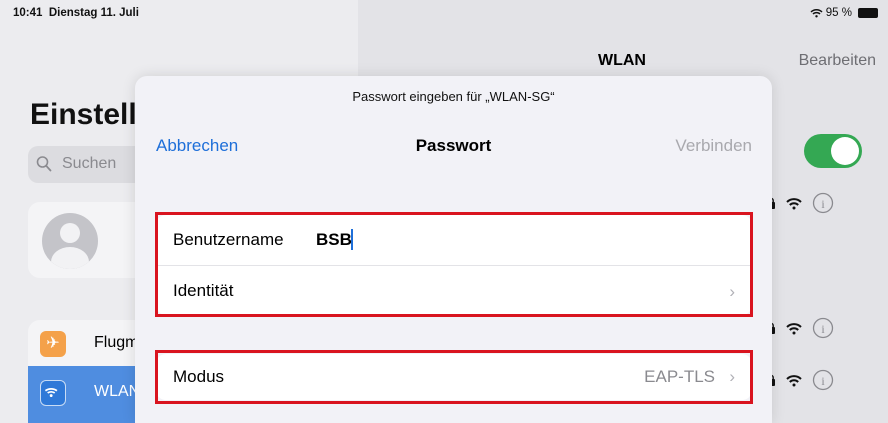 This screenshot has height=423, width=888. What do you see at coordinates (89, 163) in the screenshot?
I see `search-placeholder: Suchen` at bounding box center [89, 163].